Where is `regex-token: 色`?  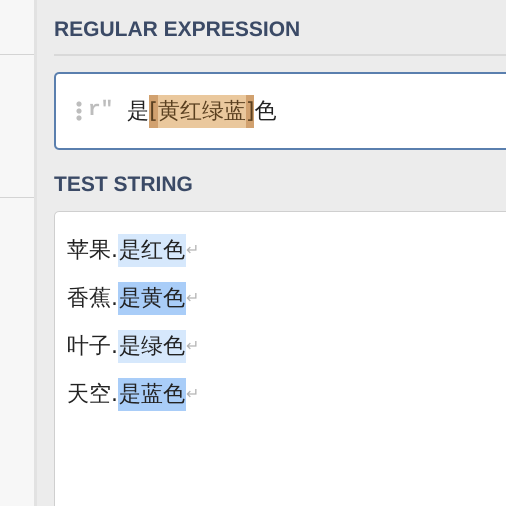 regex-token: 色 is located at coordinates (265, 112).